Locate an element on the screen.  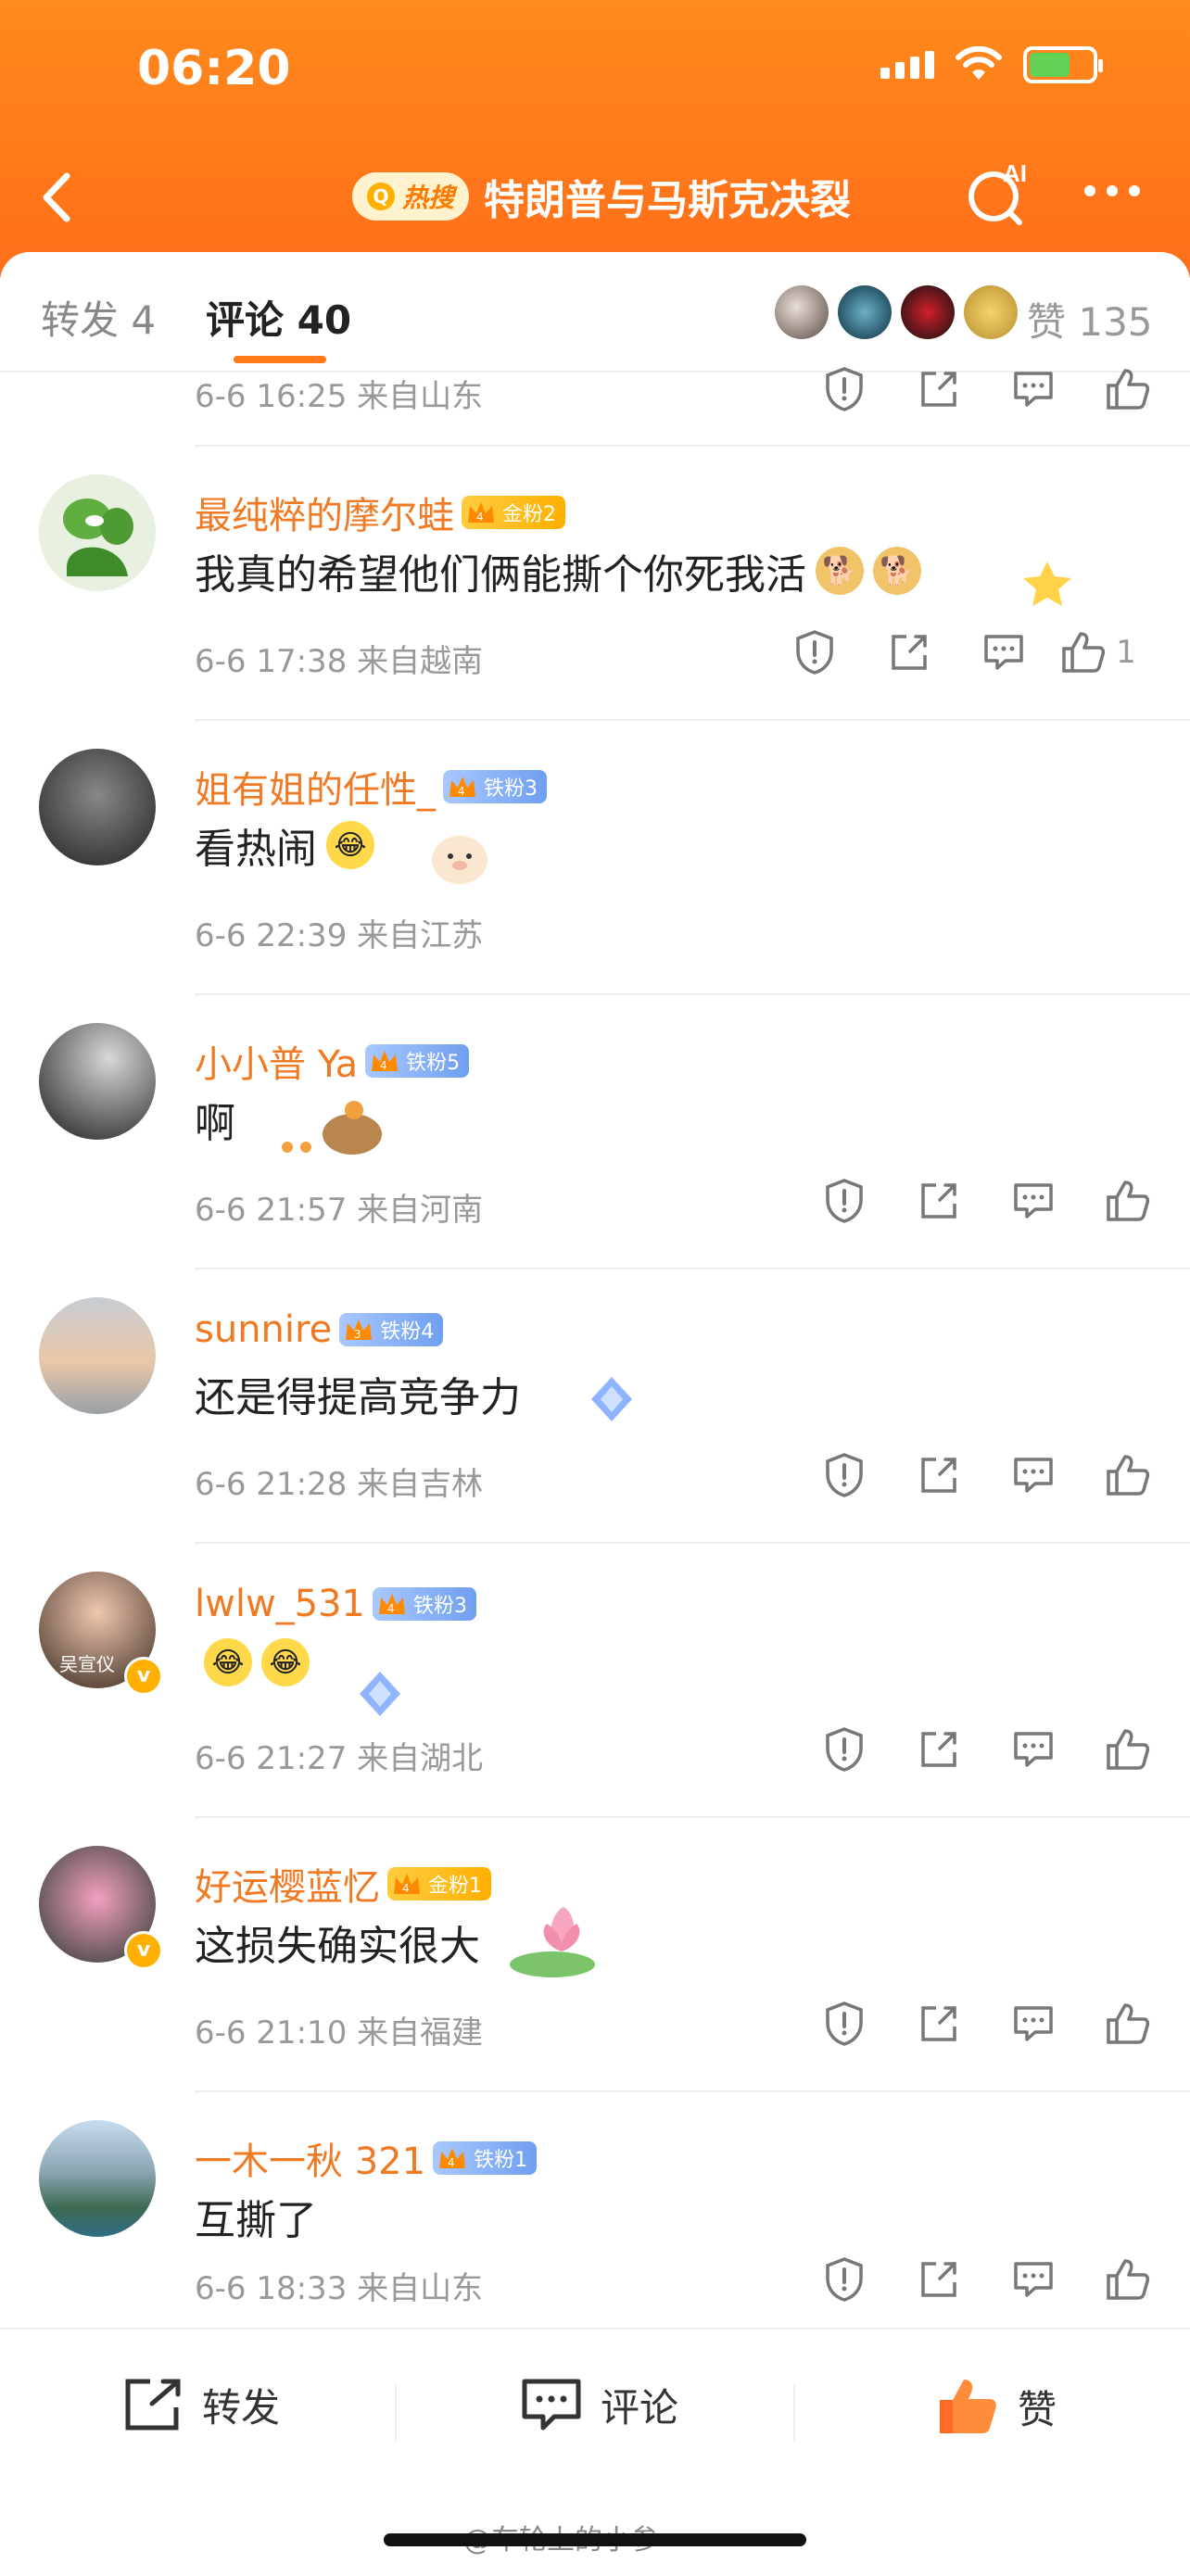
tab-comments: 评论 40 is located at coordinates (278, 318).